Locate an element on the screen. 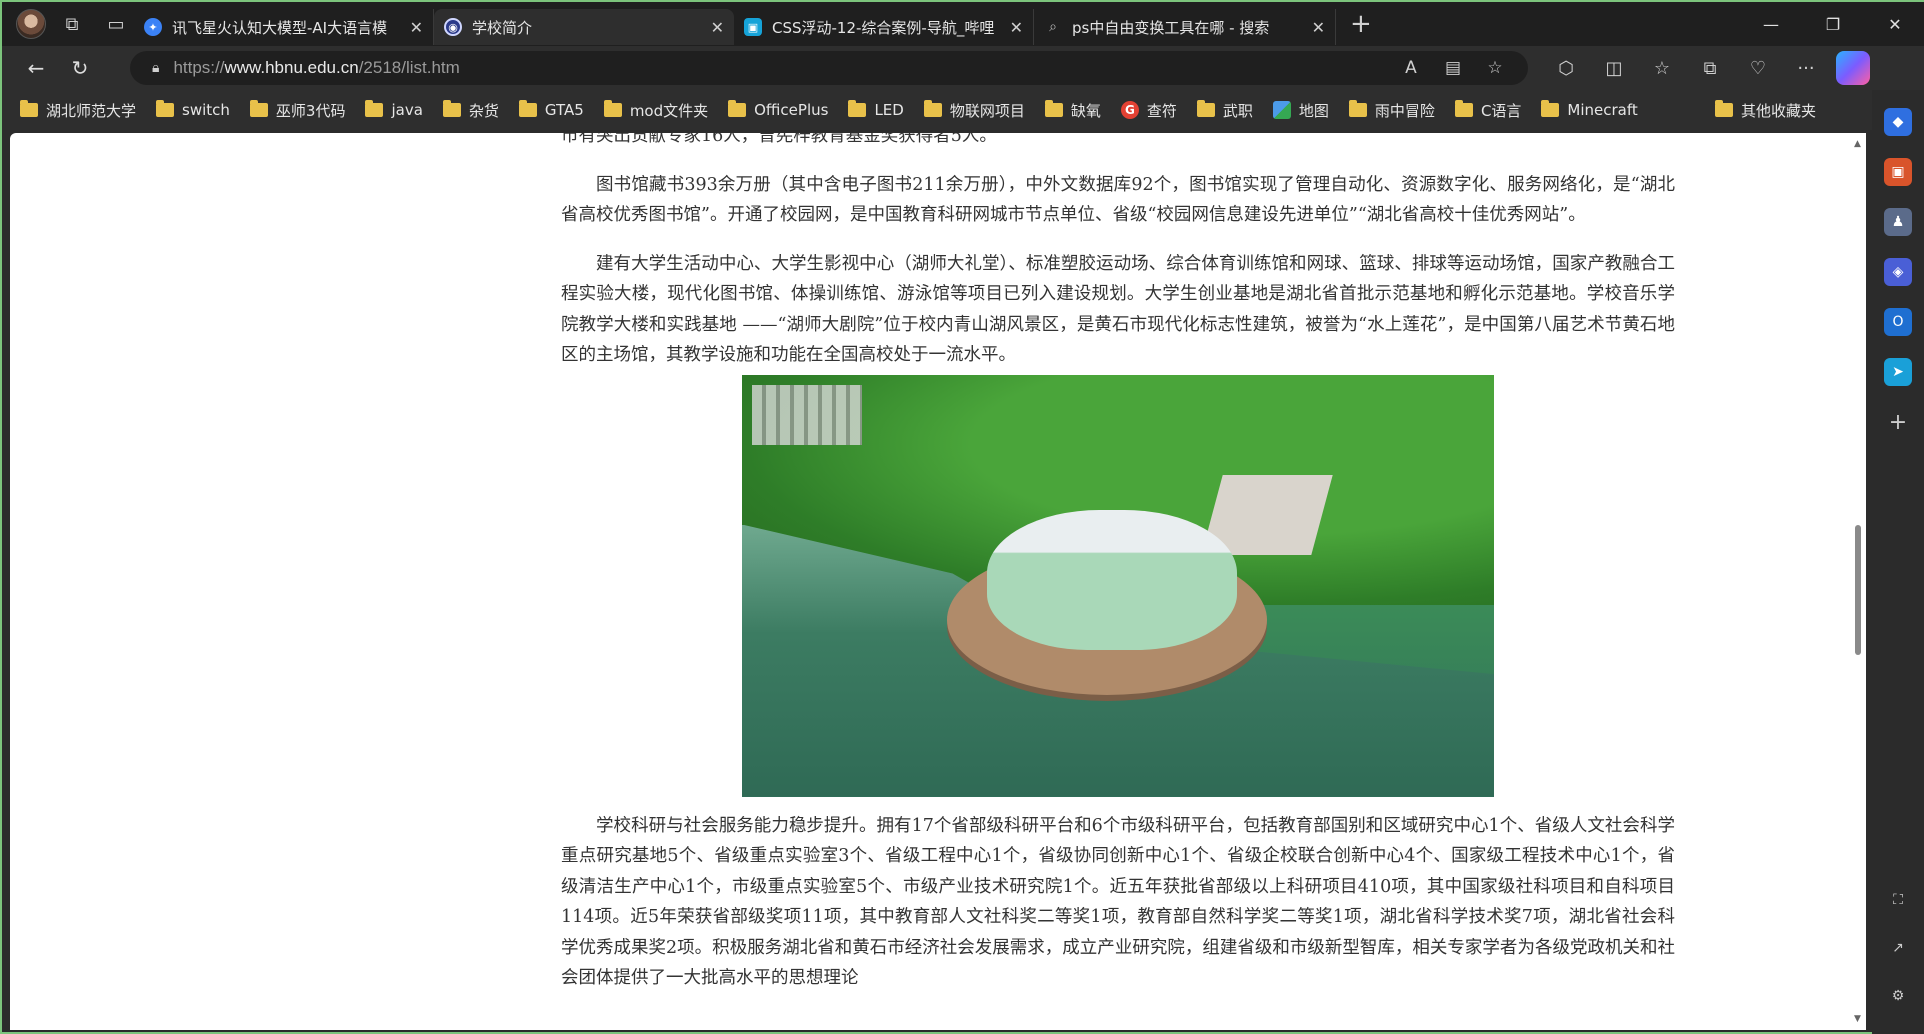  tab-bilibili: ▣ CSS浮动-12-综合案例-导航_哔哩 ✕ is located at coordinates (884, 27).